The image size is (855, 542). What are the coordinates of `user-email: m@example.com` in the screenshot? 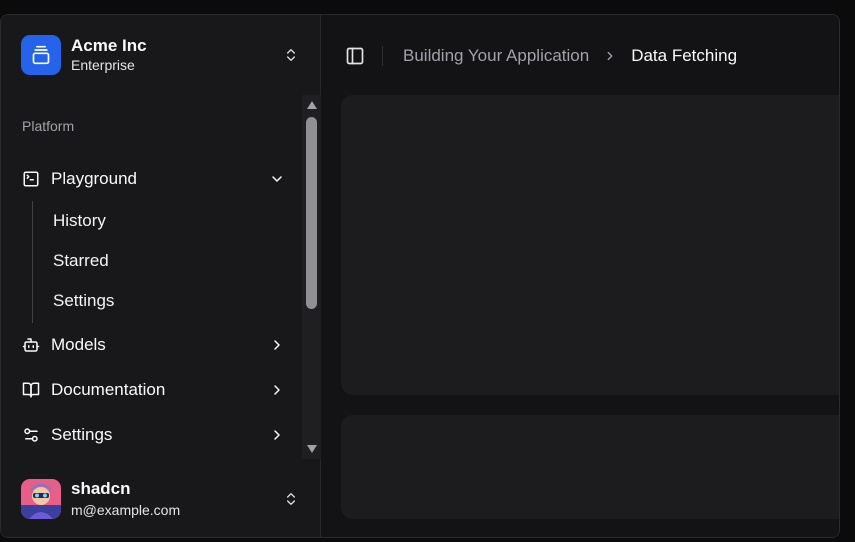 It's located at (126, 509).